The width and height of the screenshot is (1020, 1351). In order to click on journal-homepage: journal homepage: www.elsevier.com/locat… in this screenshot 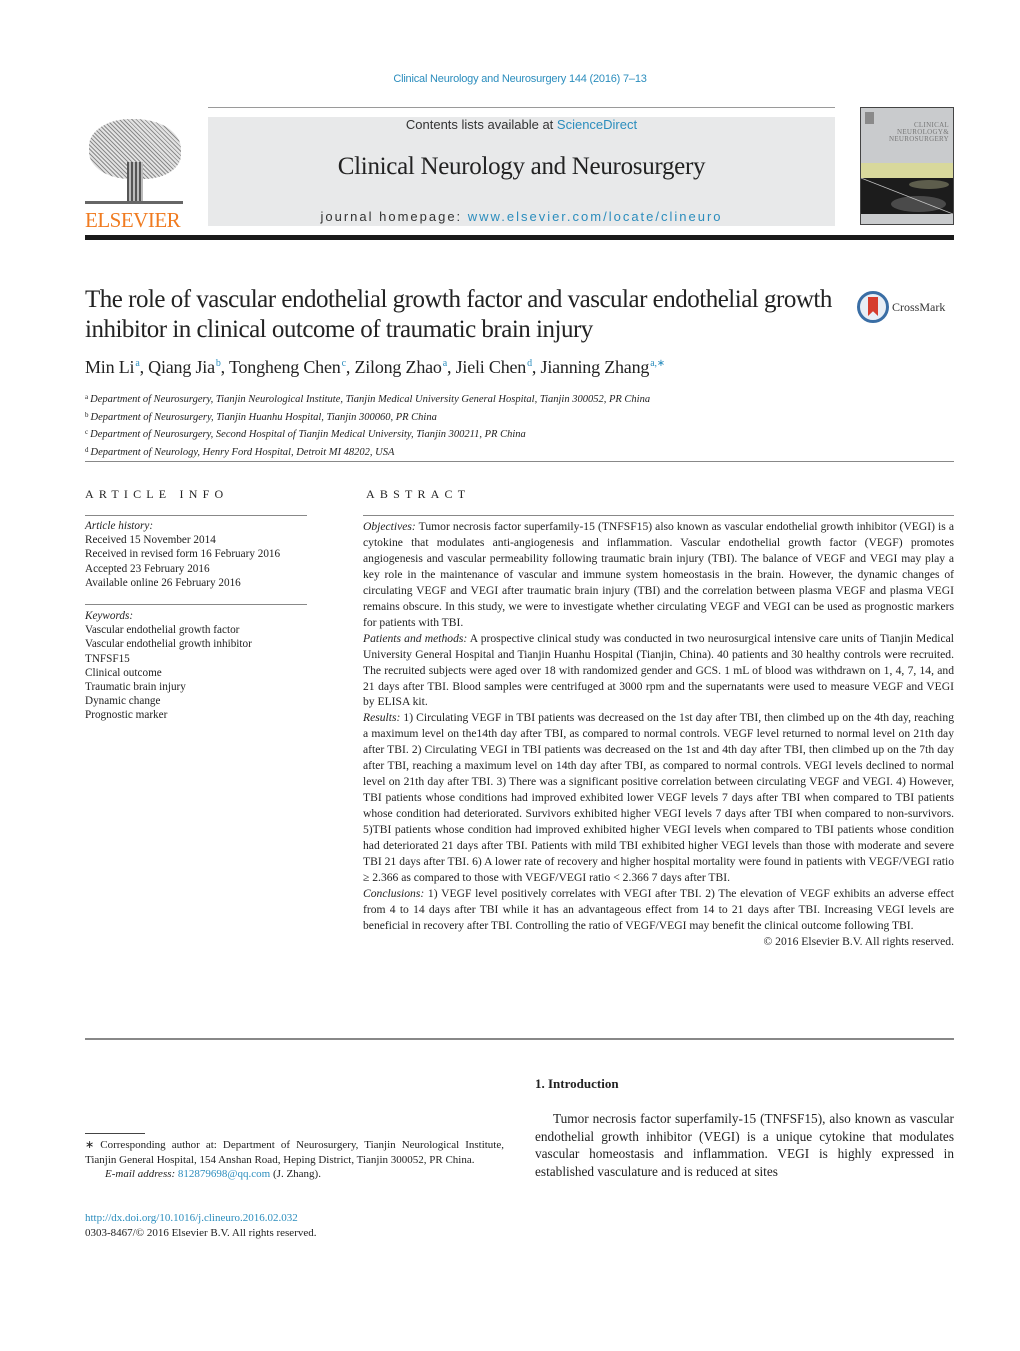, I will do `click(521, 216)`.